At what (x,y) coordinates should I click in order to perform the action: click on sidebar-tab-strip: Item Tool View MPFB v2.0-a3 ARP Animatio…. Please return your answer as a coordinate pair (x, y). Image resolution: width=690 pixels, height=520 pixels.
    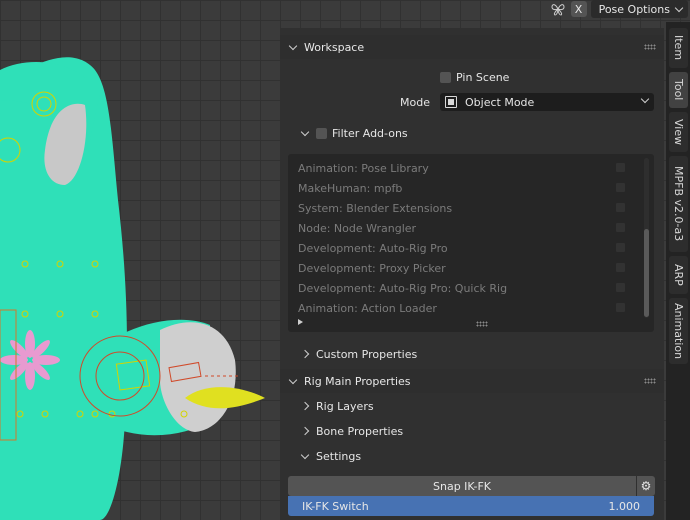
    Looking at the image, I should click on (678, 271).